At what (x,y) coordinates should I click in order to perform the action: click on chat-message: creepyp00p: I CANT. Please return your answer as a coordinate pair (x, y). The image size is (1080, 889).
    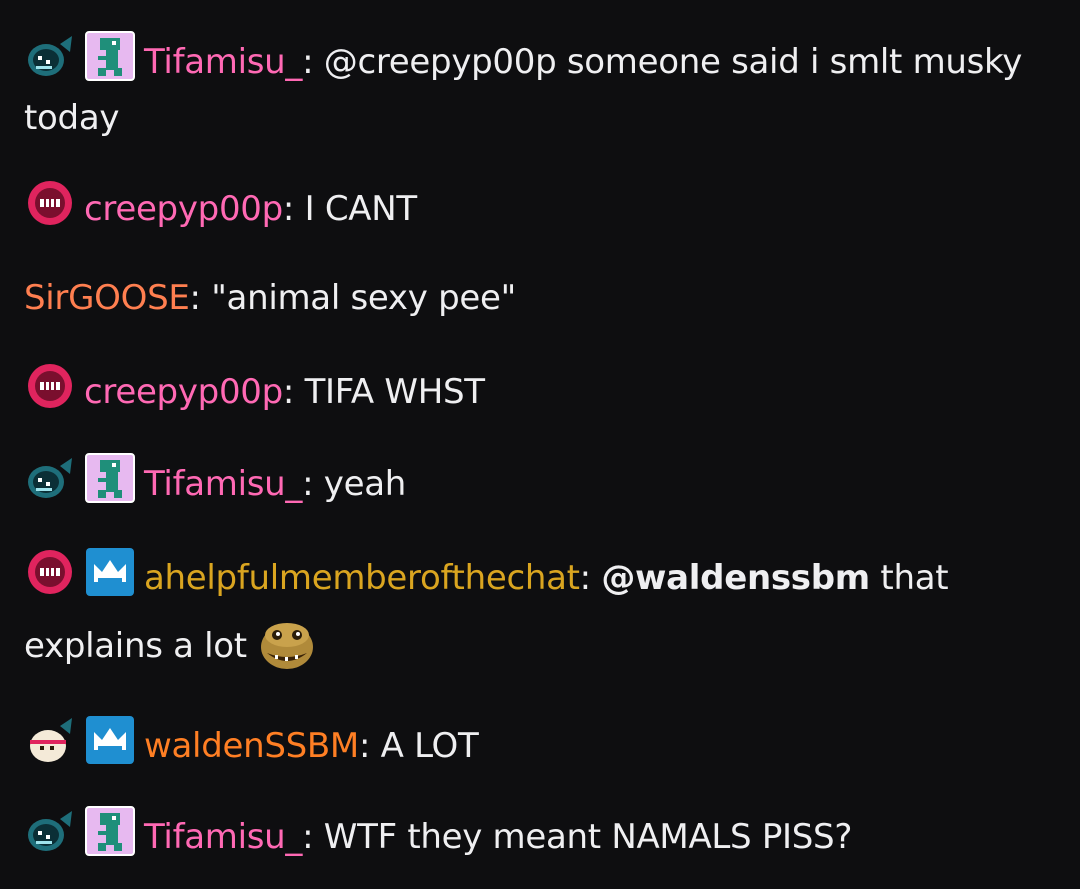
    Looking at the image, I should click on (539, 207).